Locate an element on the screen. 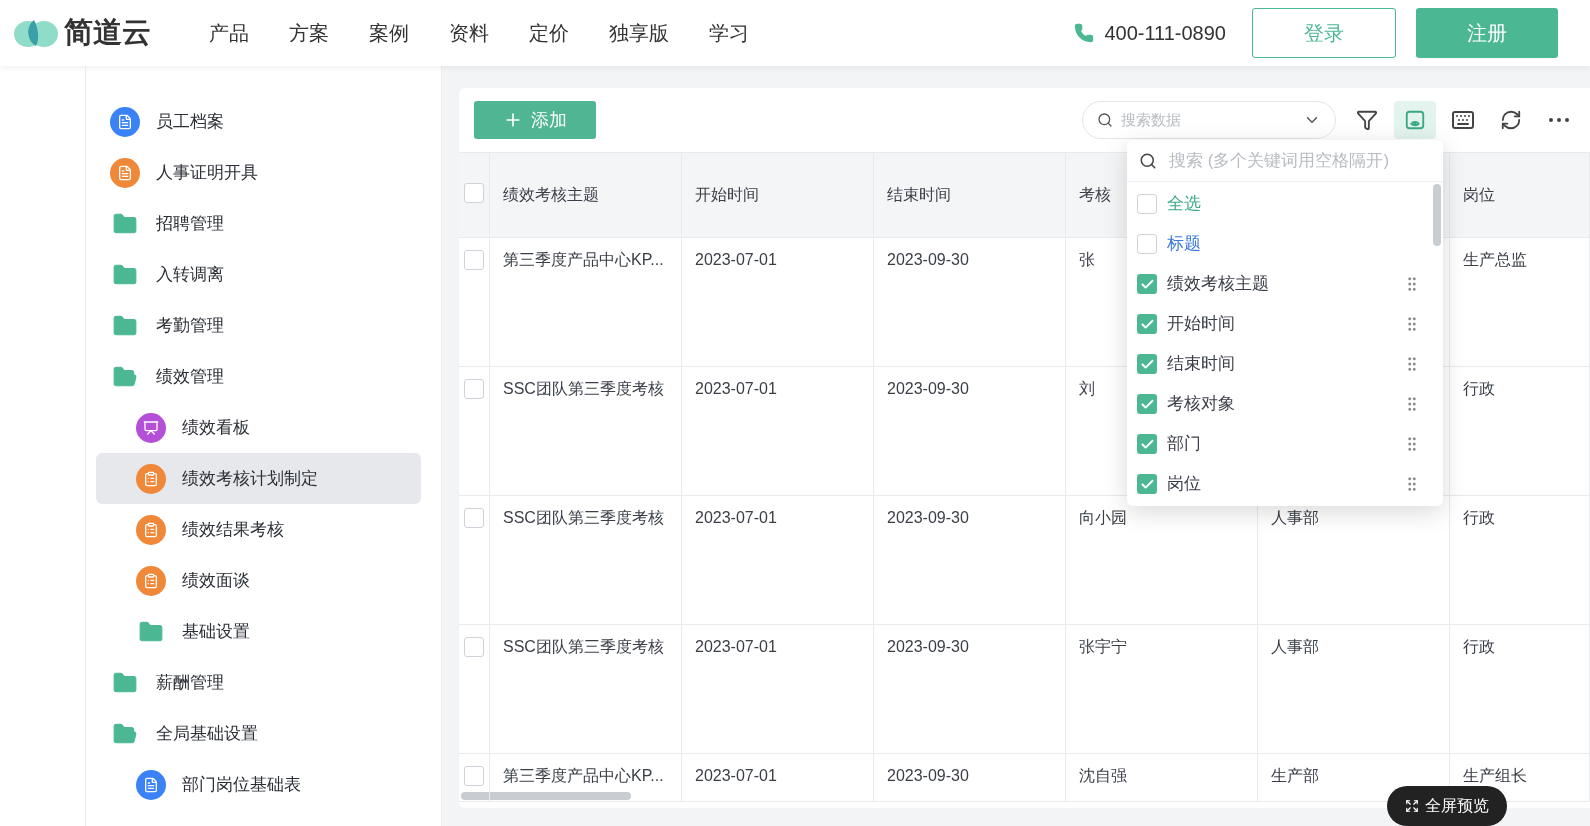 This screenshot has width=1590, height=826. eye-card-button is located at coordinates (1415, 120).